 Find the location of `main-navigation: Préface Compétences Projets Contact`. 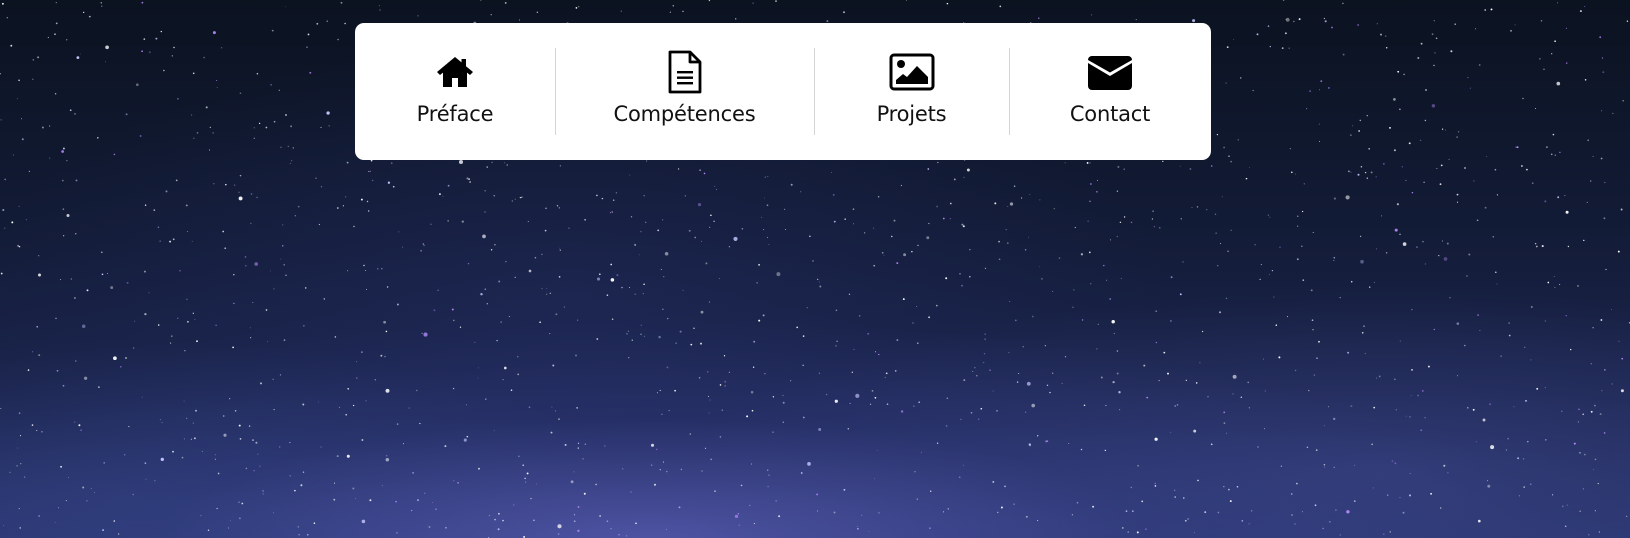

main-navigation: Préface Compétences Projets Contact is located at coordinates (783, 91).